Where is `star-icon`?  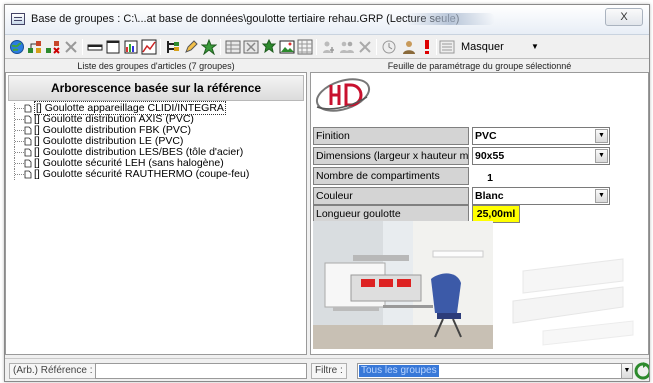 star-icon is located at coordinates (209, 47).